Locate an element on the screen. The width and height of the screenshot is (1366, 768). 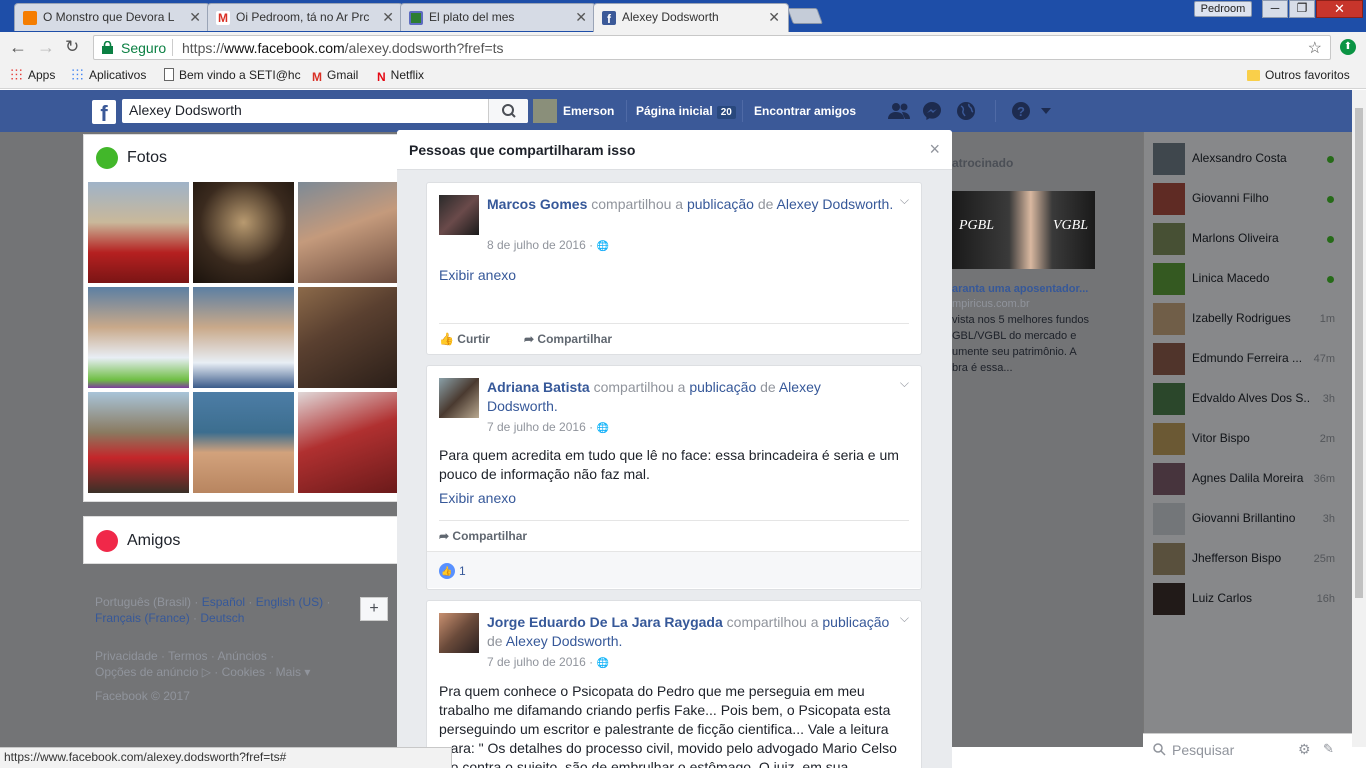
home-count-badge: 20 is located at coordinates (726, 112).